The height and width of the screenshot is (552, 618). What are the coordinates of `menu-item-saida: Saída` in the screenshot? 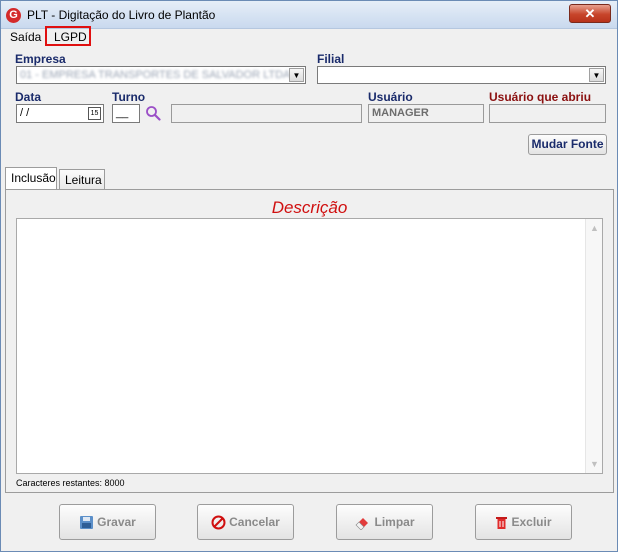 It's located at (25, 37).